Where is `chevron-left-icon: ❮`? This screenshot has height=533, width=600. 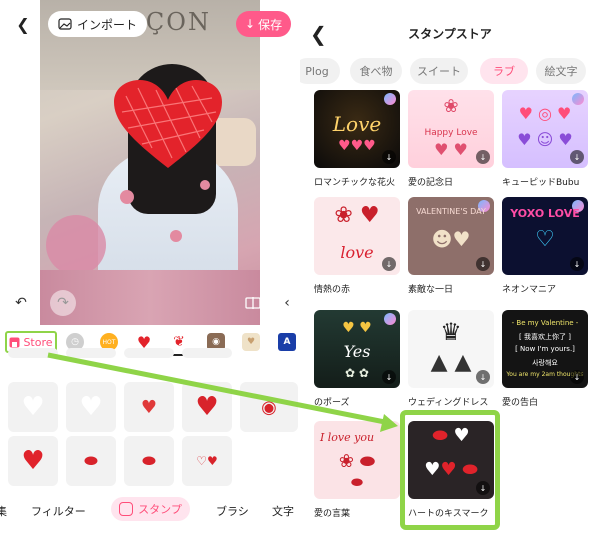 chevron-left-icon: ❮ is located at coordinates (23, 24).